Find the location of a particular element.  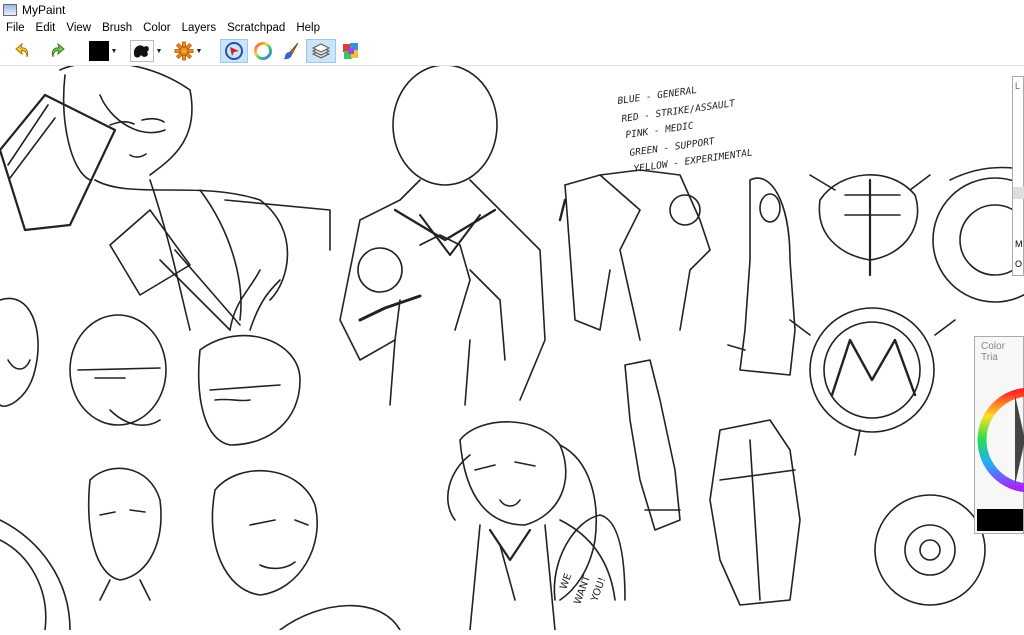

freehand-tool-button is located at coordinates (234, 51).